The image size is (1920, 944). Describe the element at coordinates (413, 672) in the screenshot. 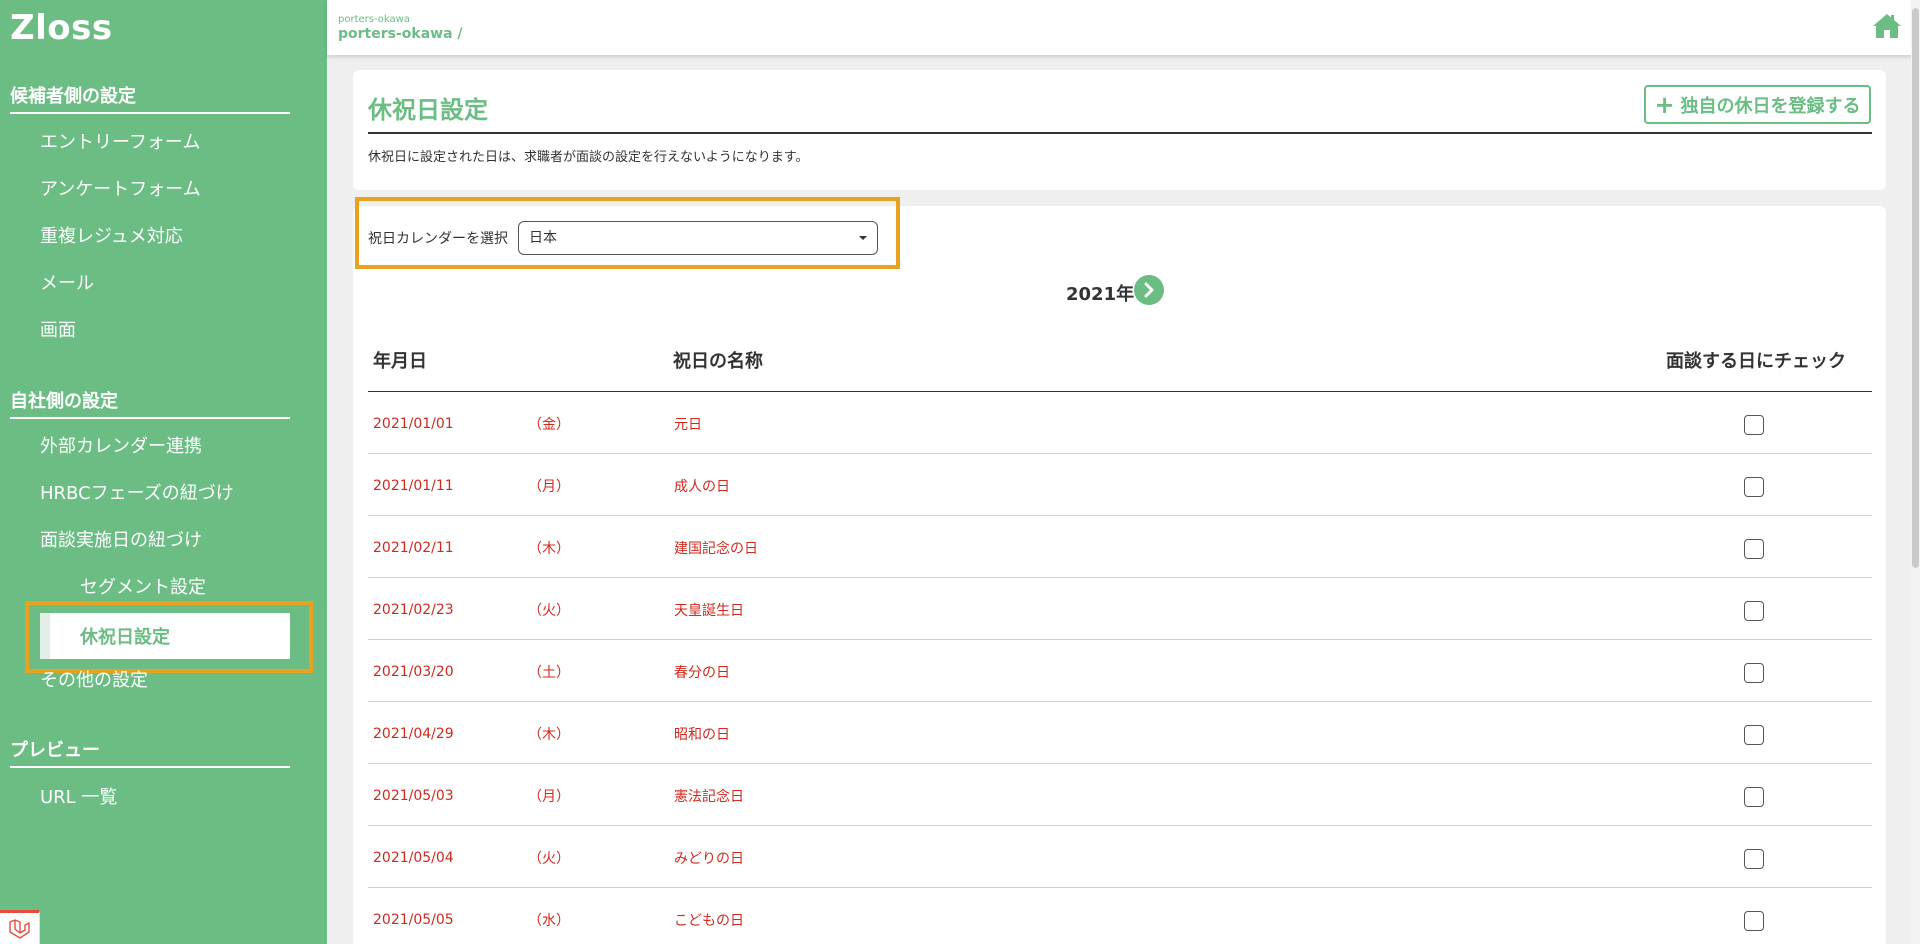

I see `holiday-date: 2021/03/20` at that location.